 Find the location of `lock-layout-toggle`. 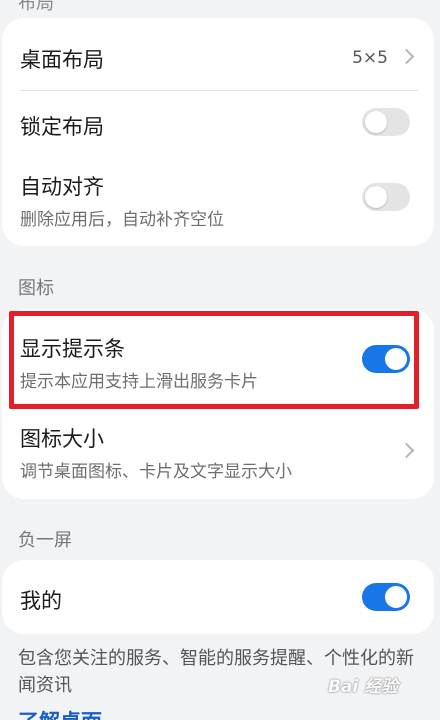

lock-layout-toggle is located at coordinates (386, 122).